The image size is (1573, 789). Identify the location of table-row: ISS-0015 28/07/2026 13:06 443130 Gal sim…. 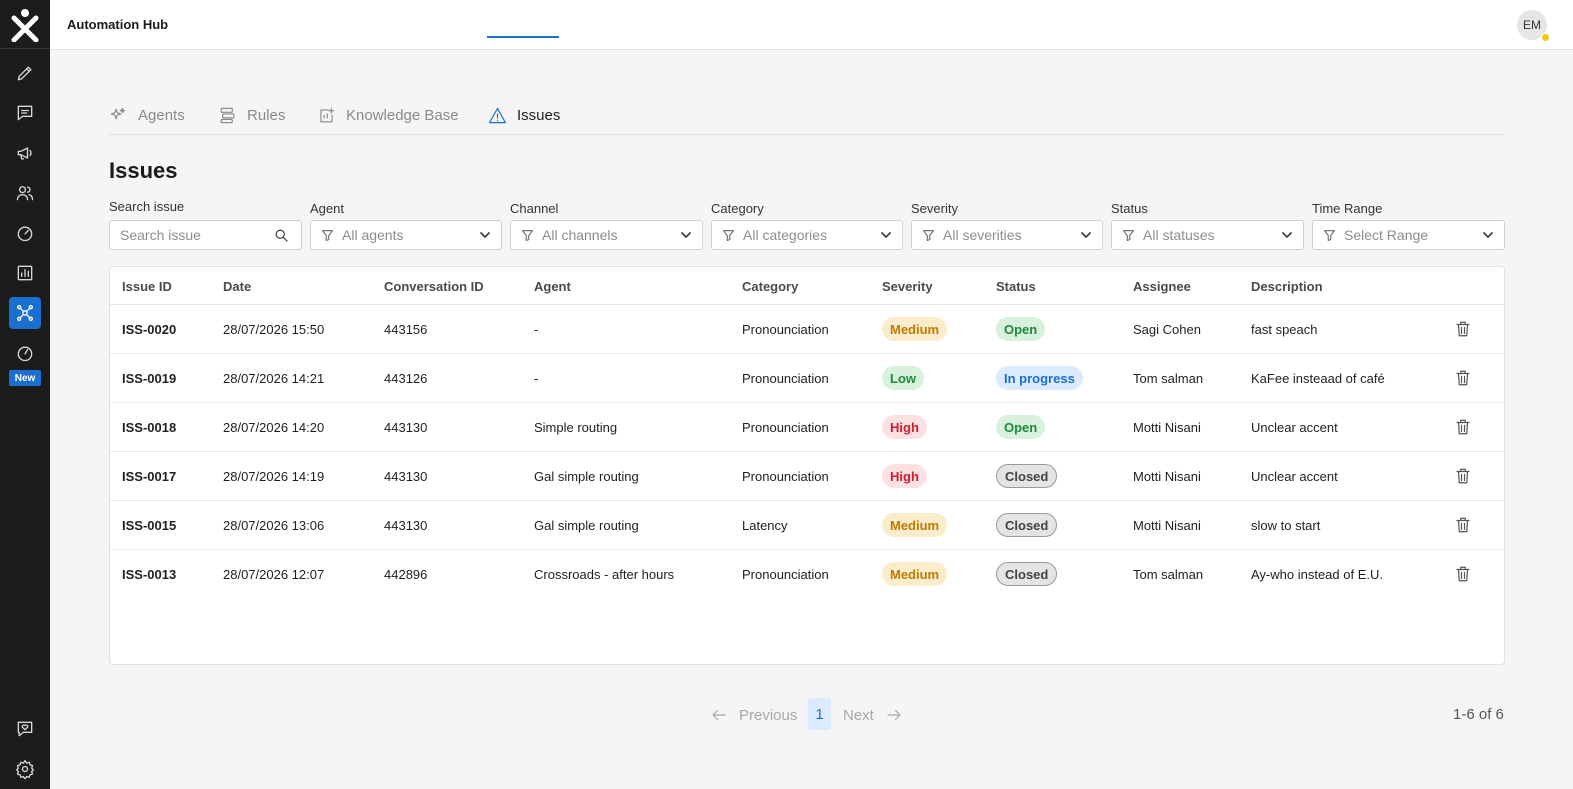
(807, 525).